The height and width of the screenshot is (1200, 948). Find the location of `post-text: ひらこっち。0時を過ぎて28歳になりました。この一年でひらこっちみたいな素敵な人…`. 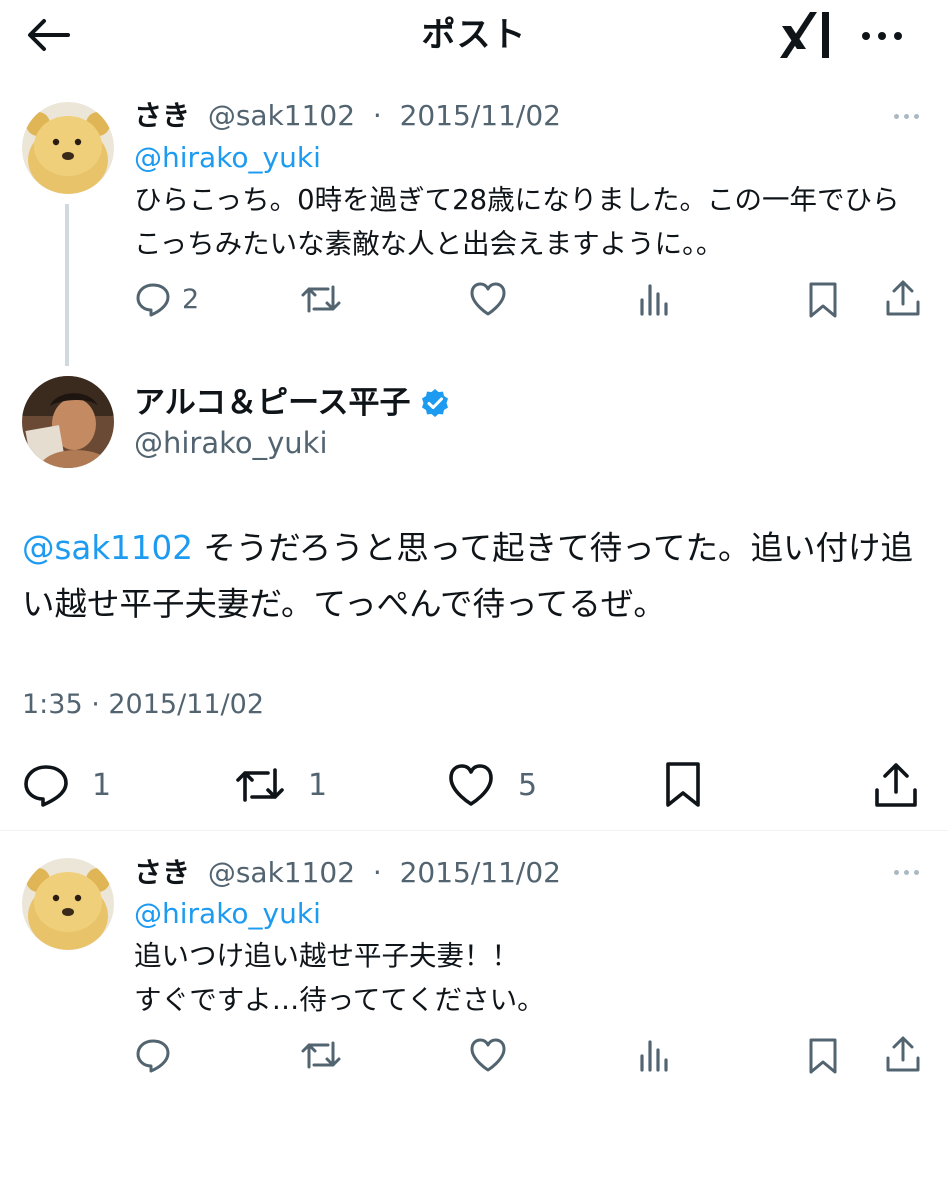

post-text: ひらこっち。0時を過ぎて28歳になりました。この一年でひらこっちみたいな素敵な人… is located at coordinates (517, 222).